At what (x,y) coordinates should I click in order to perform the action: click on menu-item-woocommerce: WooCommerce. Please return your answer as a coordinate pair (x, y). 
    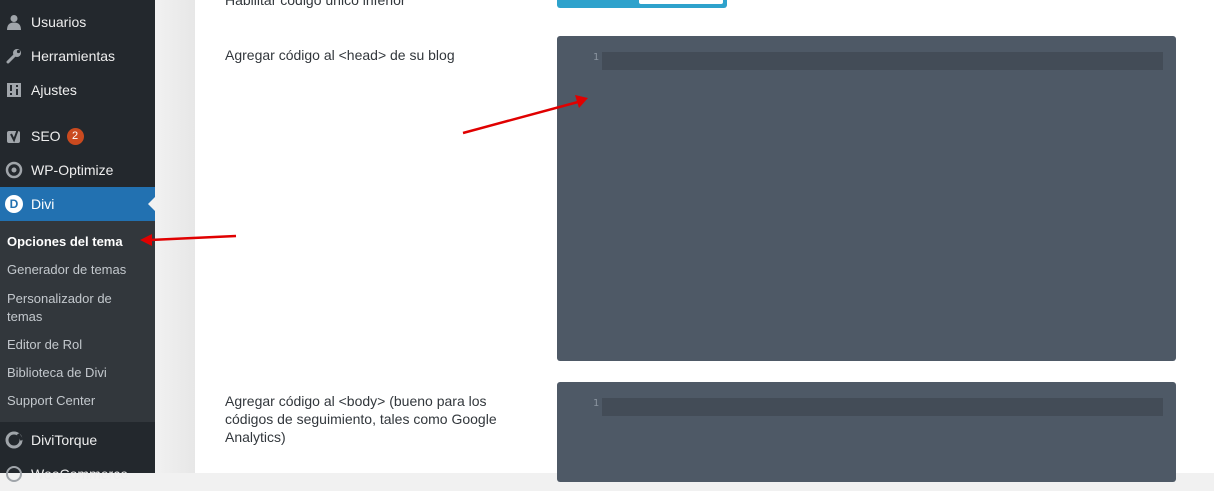
    Looking at the image, I should click on (77, 474).